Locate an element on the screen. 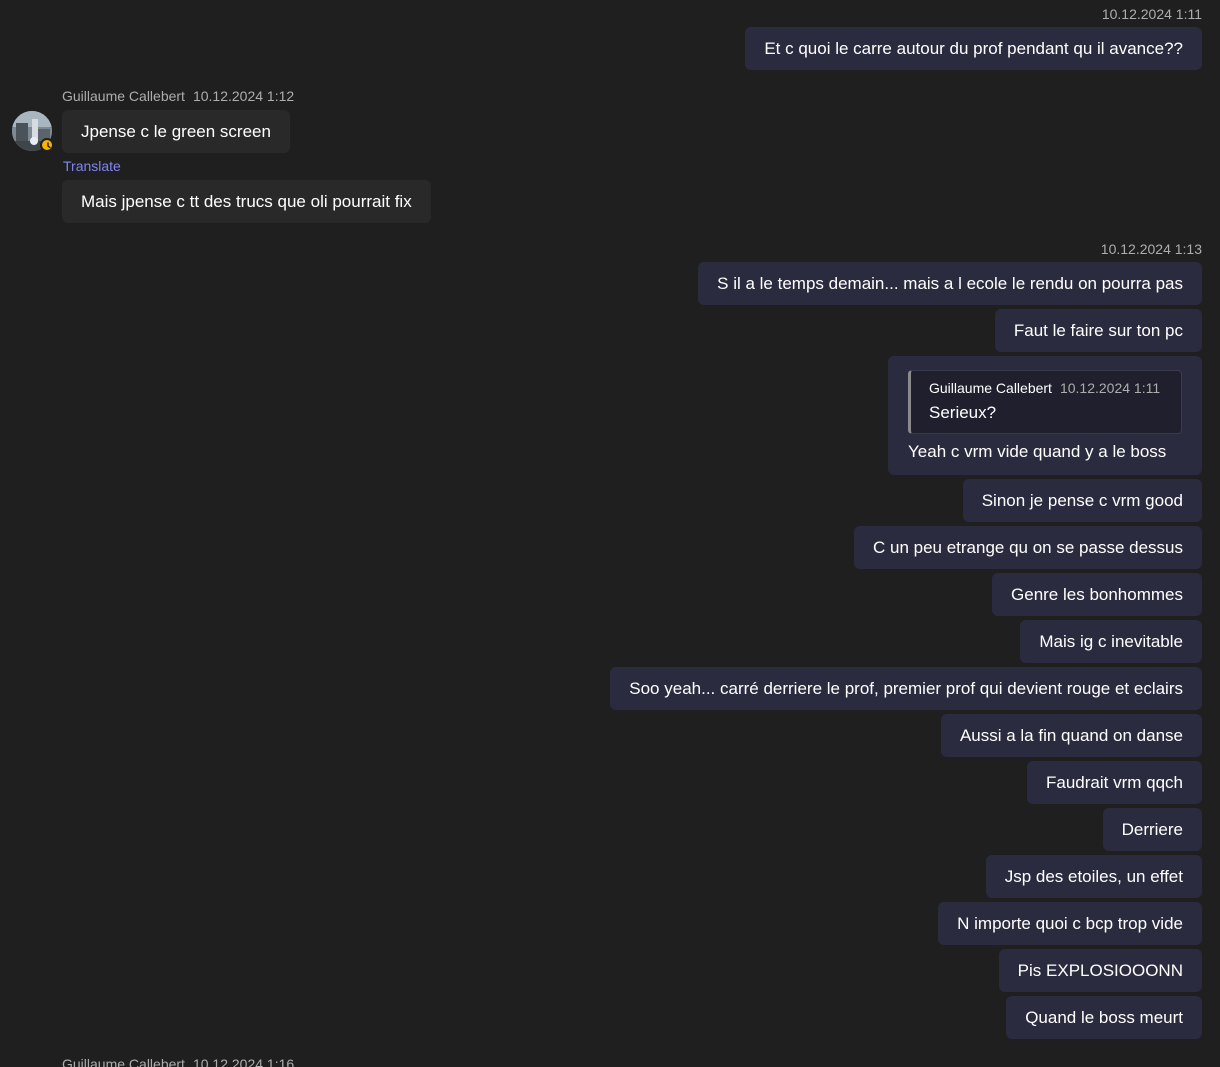  my-message: Faut le faire sur ton pc is located at coordinates (1098, 330).